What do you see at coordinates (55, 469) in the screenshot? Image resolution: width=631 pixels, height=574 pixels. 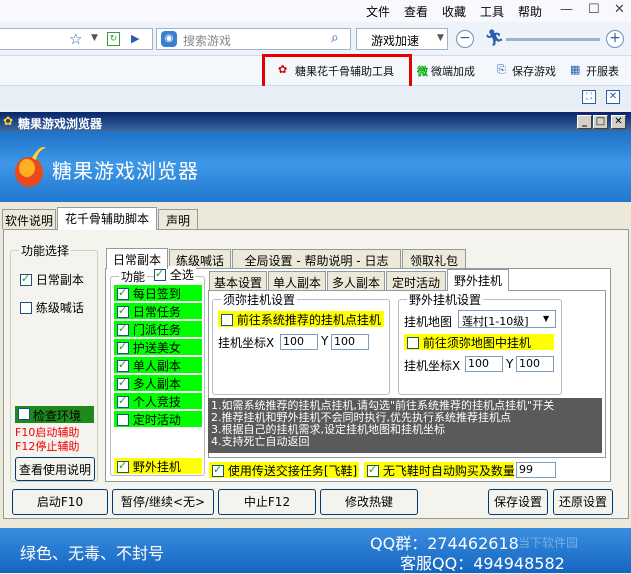 I see `view-help-button: 查看使用说明` at bounding box center [55, 469].